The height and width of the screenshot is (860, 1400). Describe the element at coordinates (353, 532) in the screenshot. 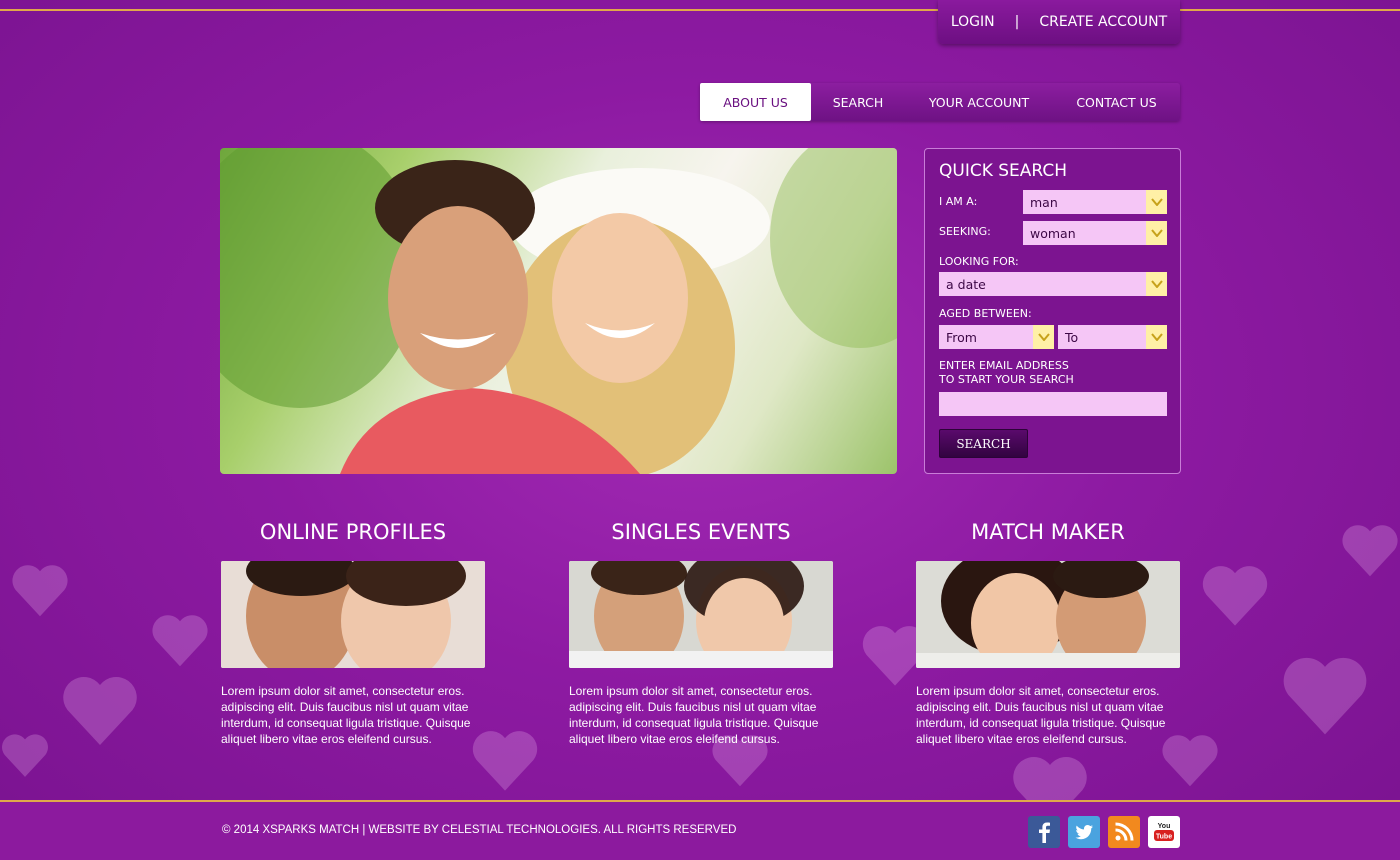

I see `feature-title: ONLINE PROFILES` at that location.